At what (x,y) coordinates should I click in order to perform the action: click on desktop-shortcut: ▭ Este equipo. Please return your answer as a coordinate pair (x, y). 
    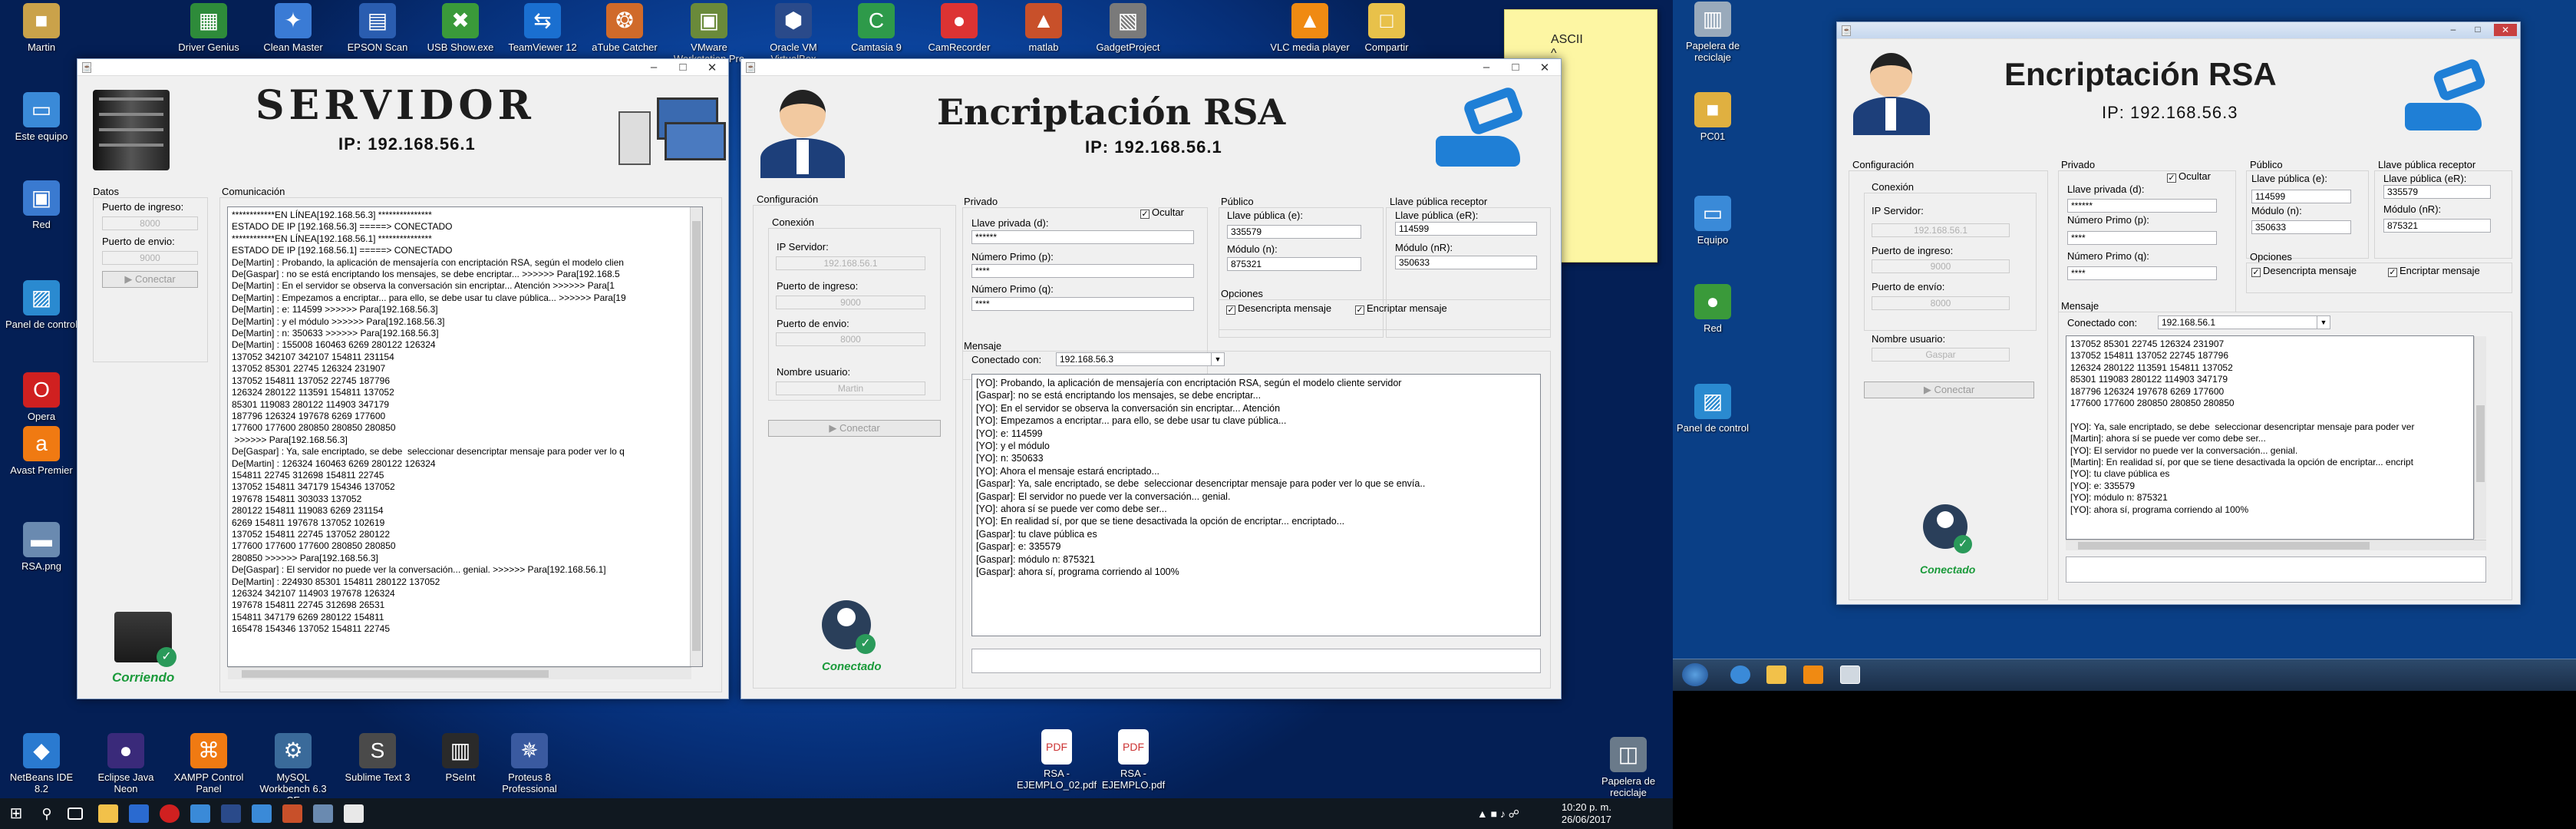
    Looking at the image, I should click on (41, 117).